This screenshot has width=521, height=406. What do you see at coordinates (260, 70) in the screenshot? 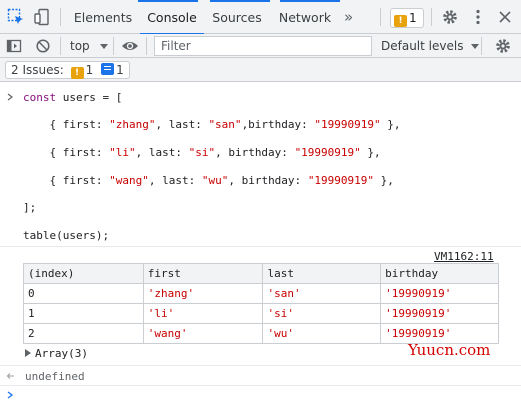
I see `issues-bar: 2 Issues: ! 1 1` at bounding box center [260, 70].